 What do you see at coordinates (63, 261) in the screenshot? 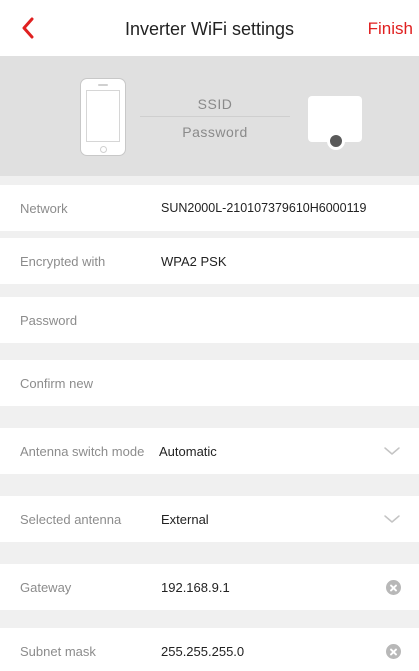
I see `encryption-label: Encrypted with` at bounding box center [63, 261].